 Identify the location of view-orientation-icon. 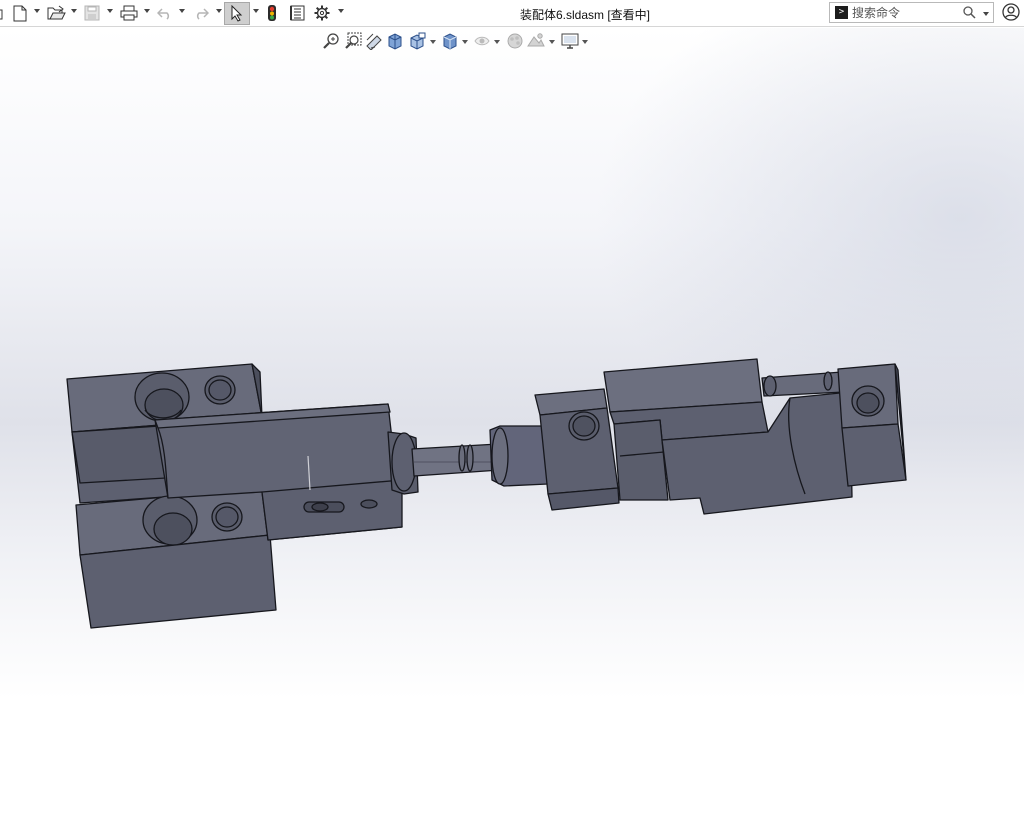
(417, 41).